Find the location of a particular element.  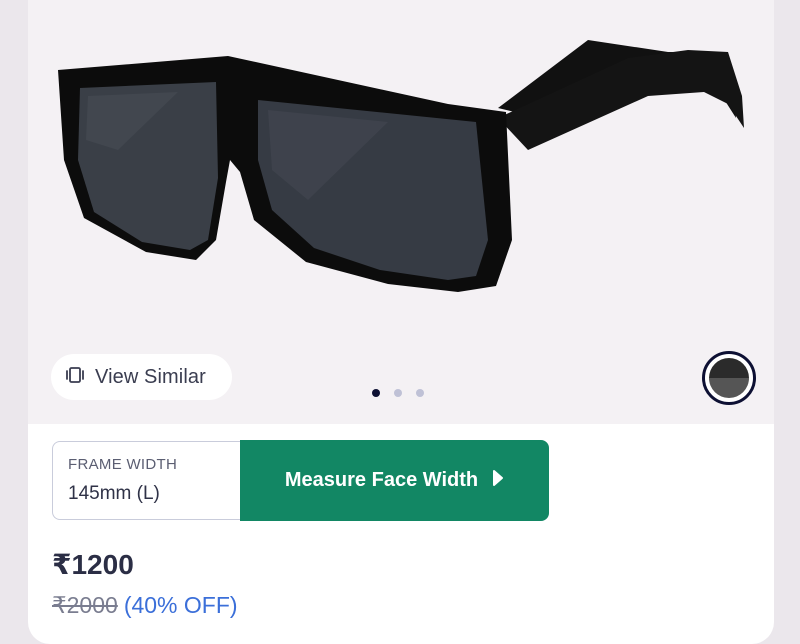

frame-width-box: FRAME WIDTH 145mm (L) is located at coordinates (147, 480).